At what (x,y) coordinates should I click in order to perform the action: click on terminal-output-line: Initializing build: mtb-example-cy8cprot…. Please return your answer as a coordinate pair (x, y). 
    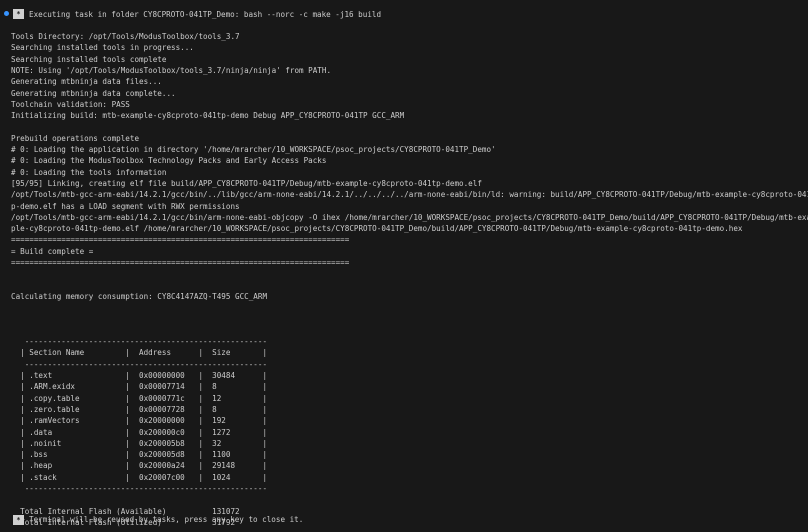
    Looking at the image, I should click on (208, 116).